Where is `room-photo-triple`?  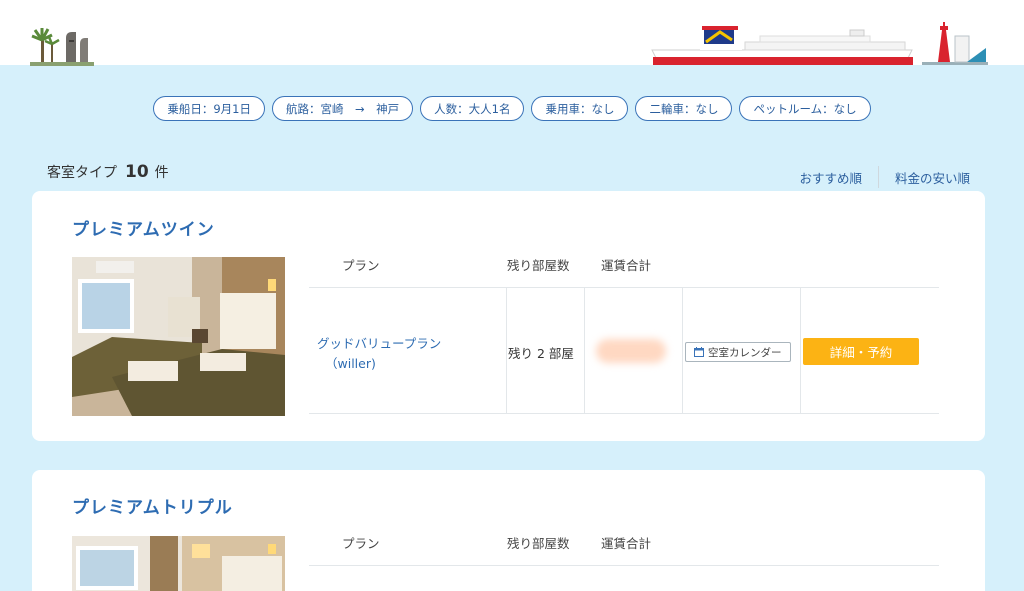
room-photo-triple is located at coordinates (178, 563).